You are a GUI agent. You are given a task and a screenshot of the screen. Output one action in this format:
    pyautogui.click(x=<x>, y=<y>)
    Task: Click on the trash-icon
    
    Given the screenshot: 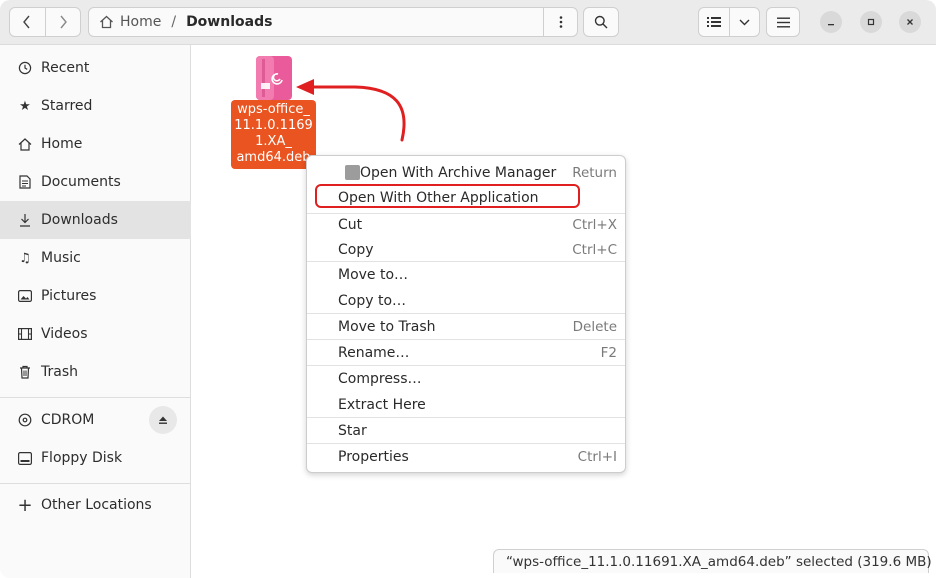 What is the action you would take?
    pyautogui.click(x=25, y=372)
    